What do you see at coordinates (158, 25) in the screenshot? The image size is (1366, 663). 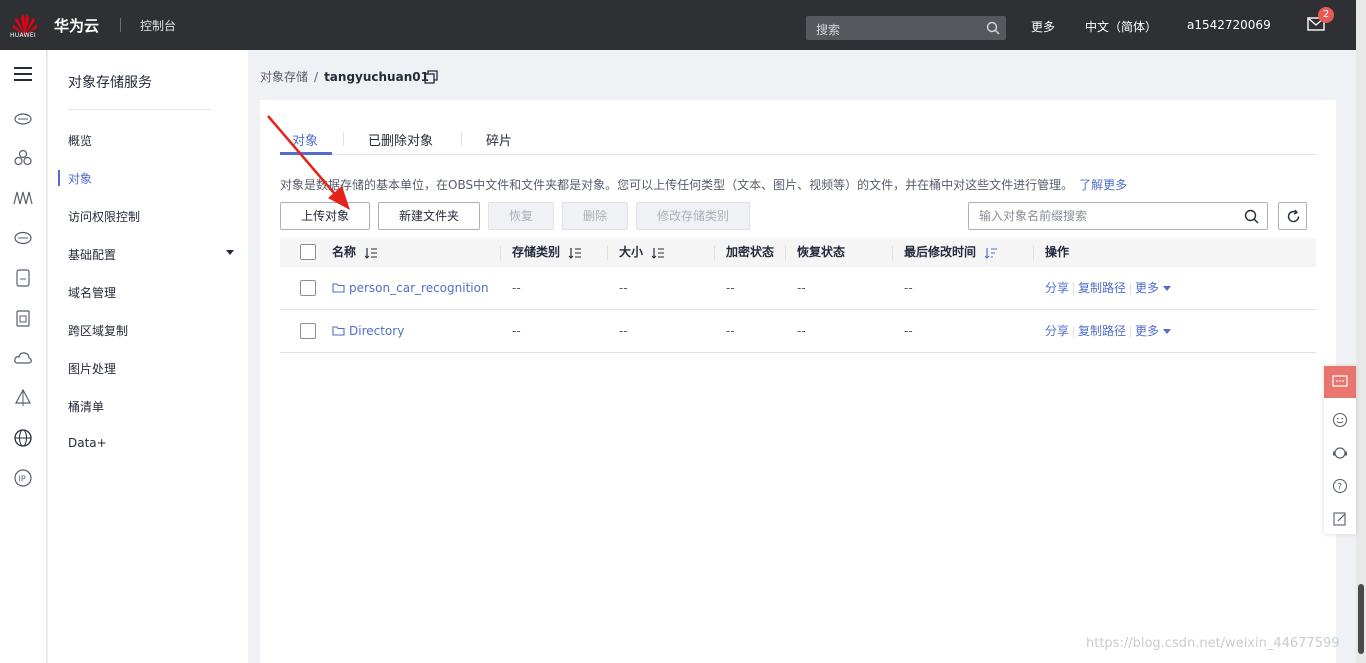 I see `console-link: 控制台` at bounding box center [158, 25].